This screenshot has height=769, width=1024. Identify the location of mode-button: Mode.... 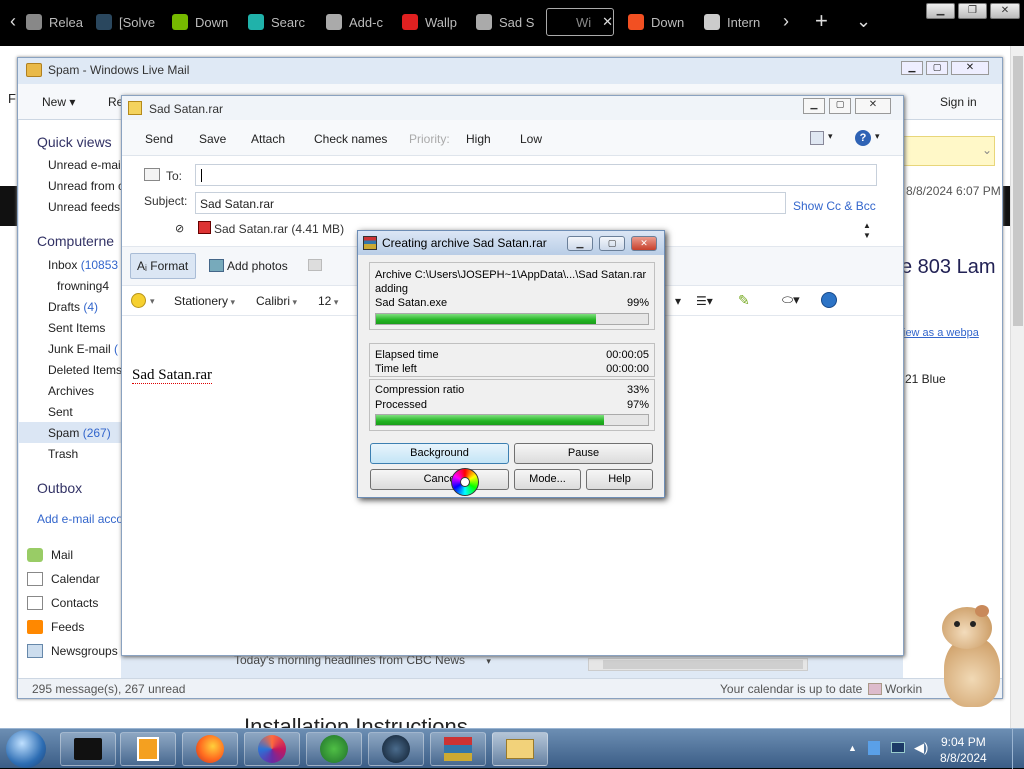
(547, 479).